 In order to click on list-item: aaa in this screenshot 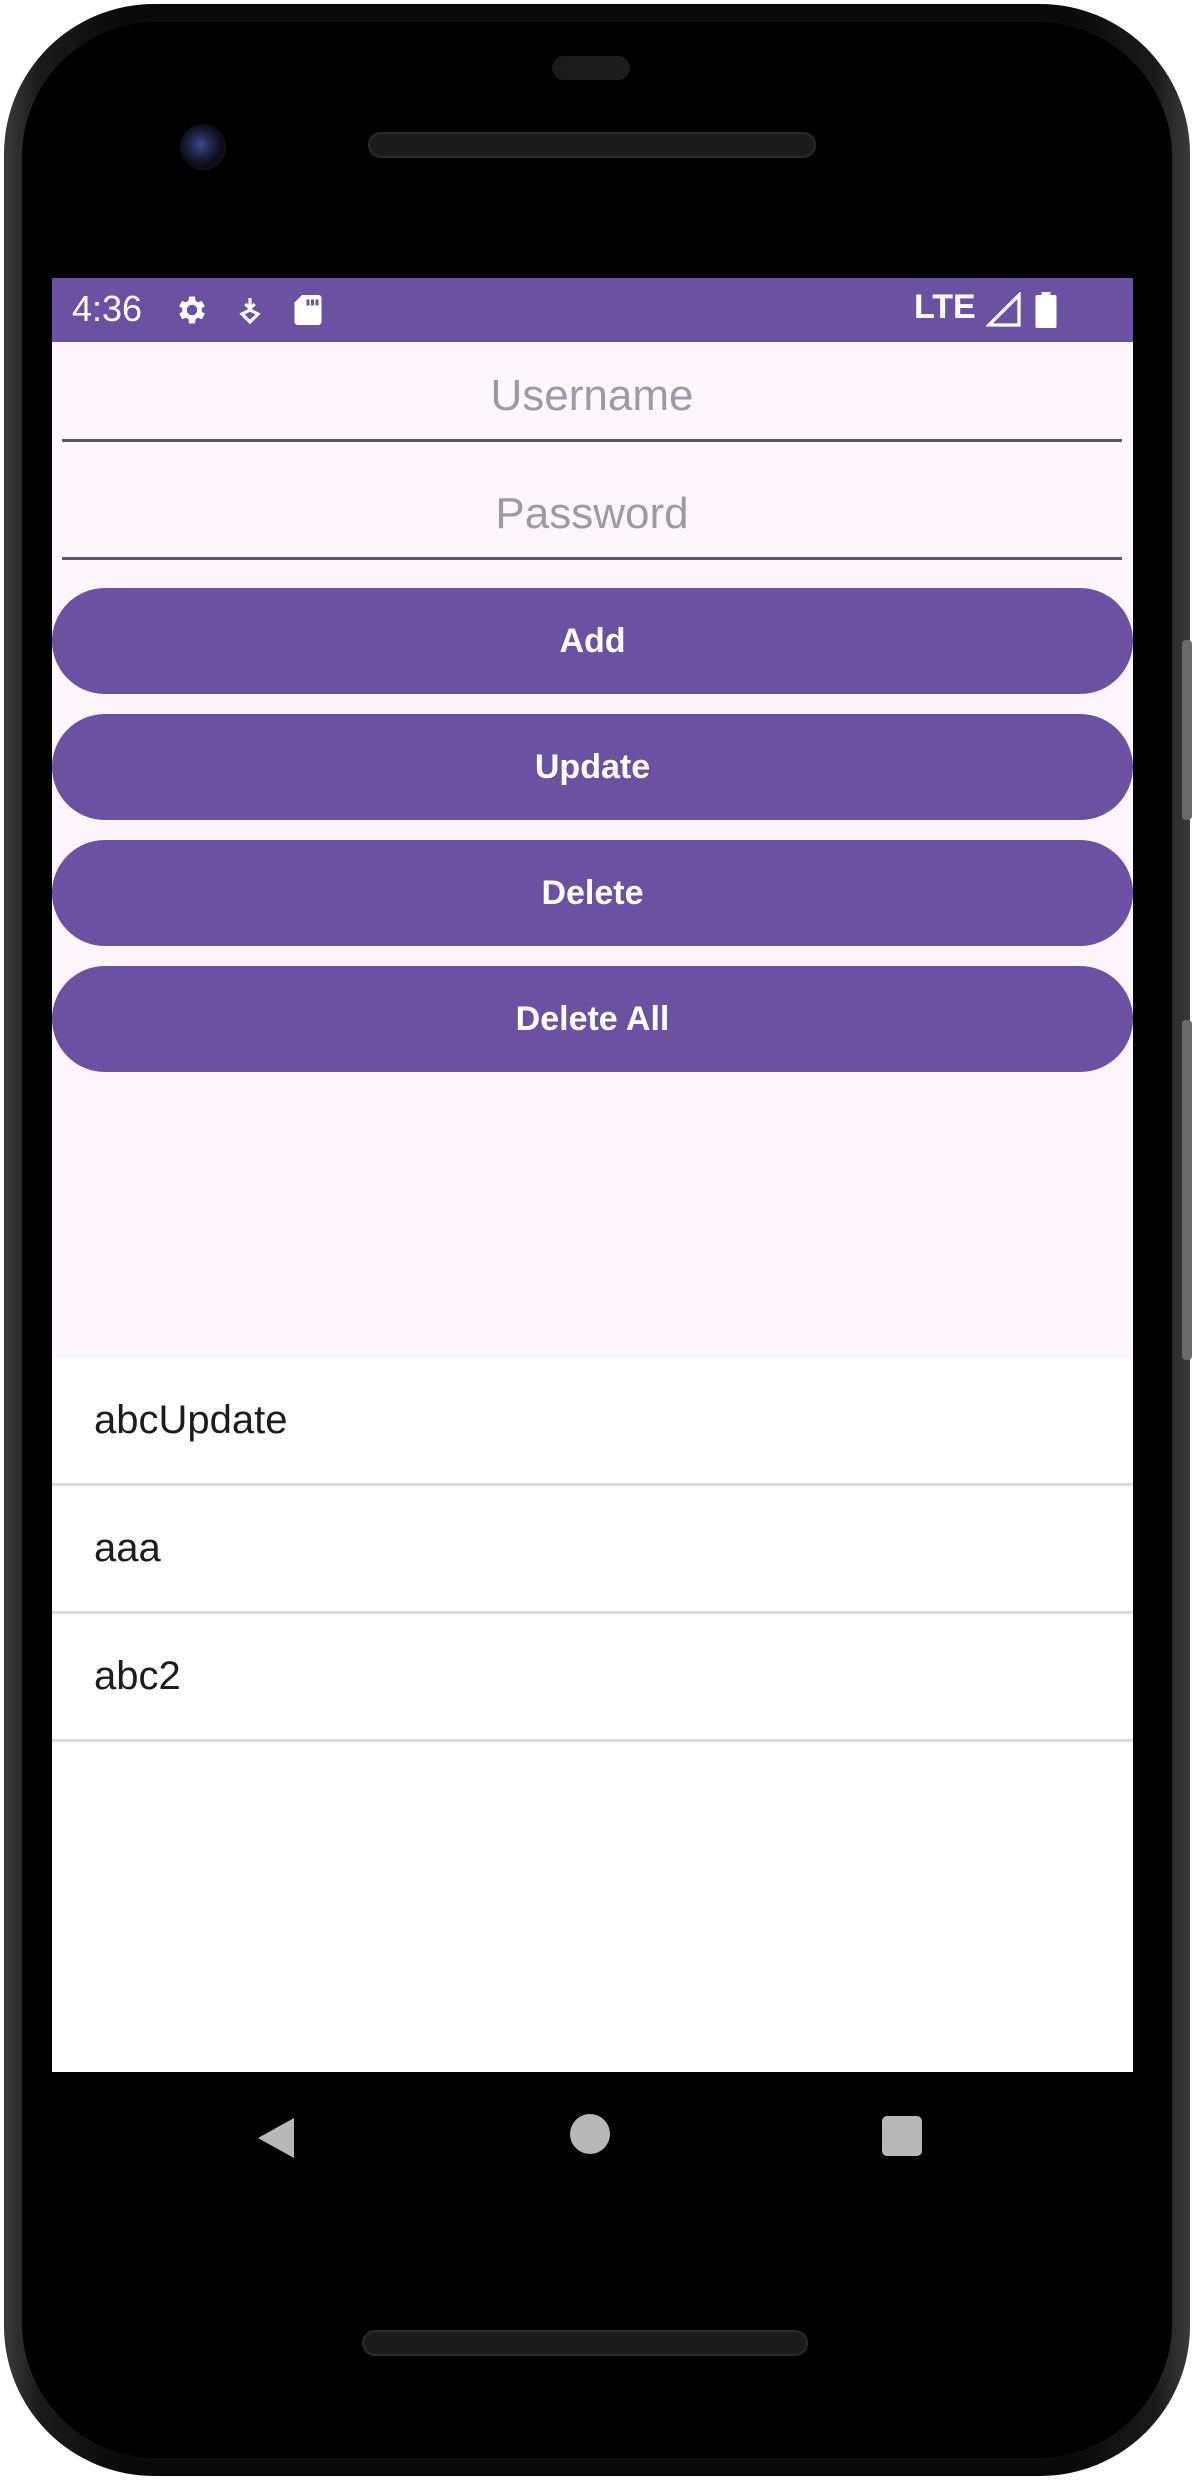, I will do `click(592, 1550)`.